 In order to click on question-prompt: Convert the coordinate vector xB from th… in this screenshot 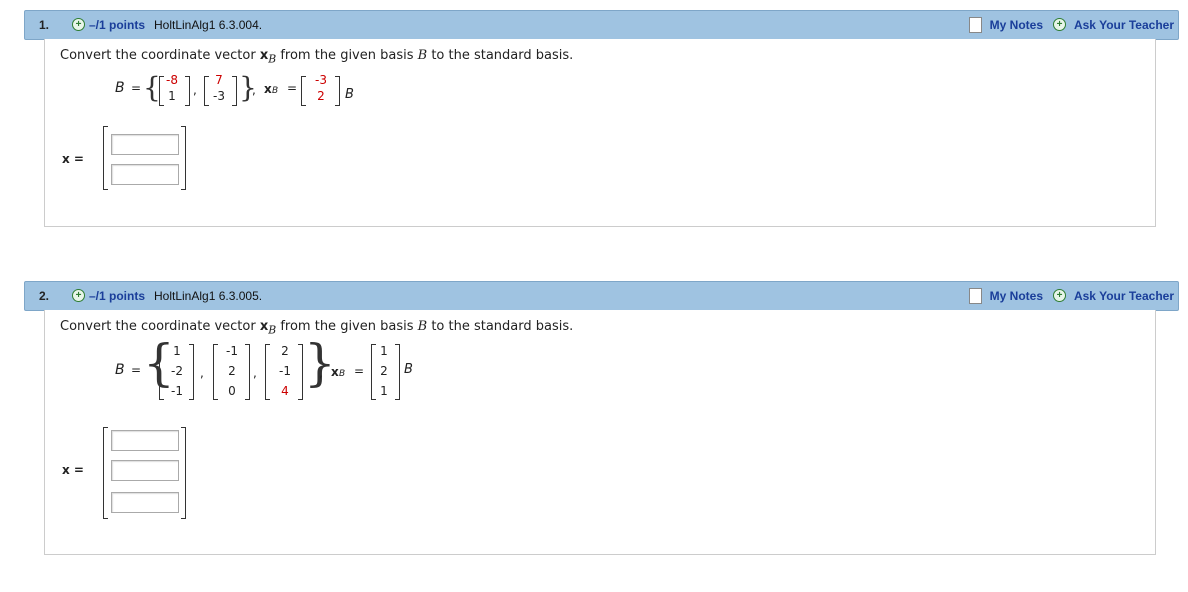, I will do `click(316, 57)`.